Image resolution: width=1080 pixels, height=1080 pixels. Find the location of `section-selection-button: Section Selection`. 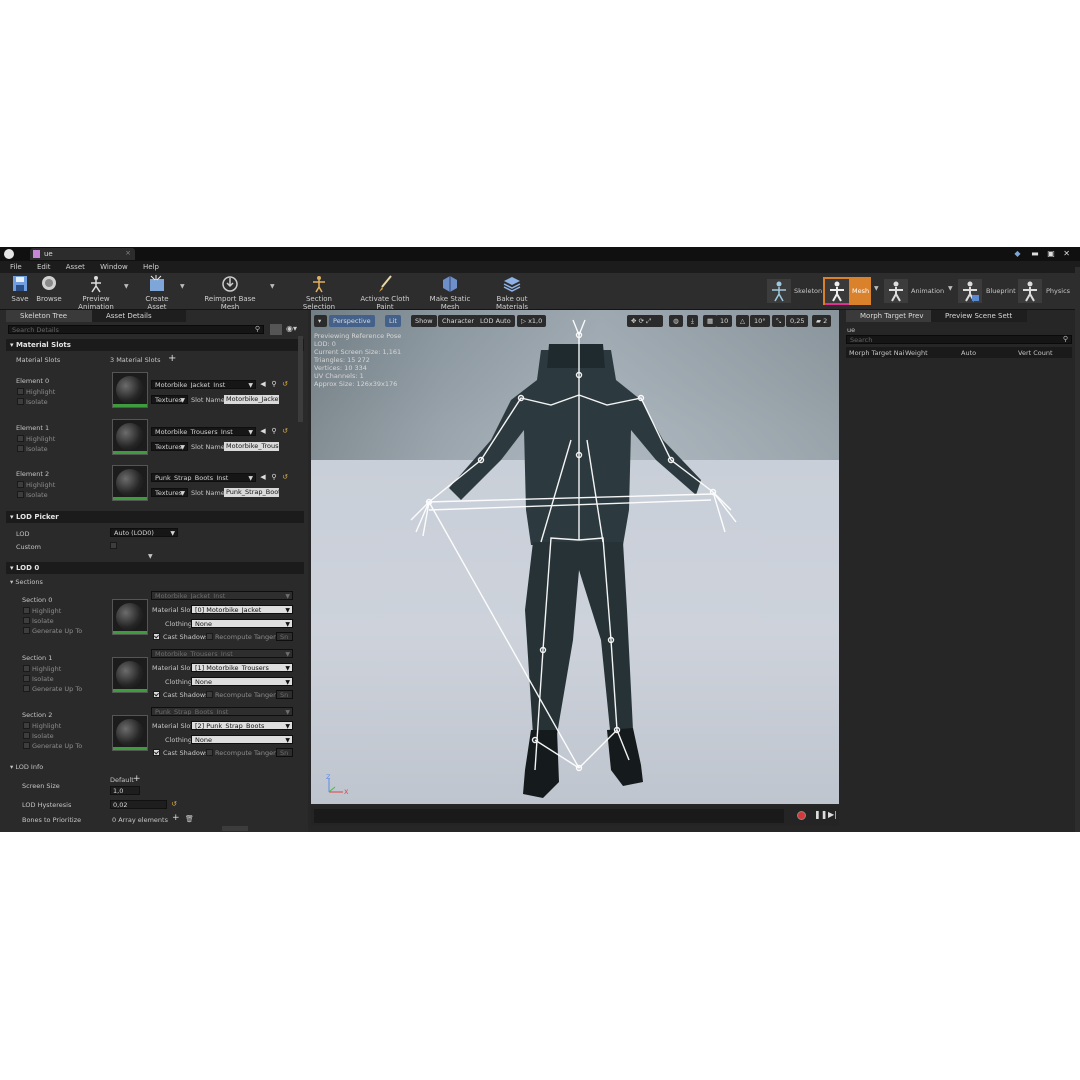

section-selection-button: Section Selection is located at coordinates (319, 293).